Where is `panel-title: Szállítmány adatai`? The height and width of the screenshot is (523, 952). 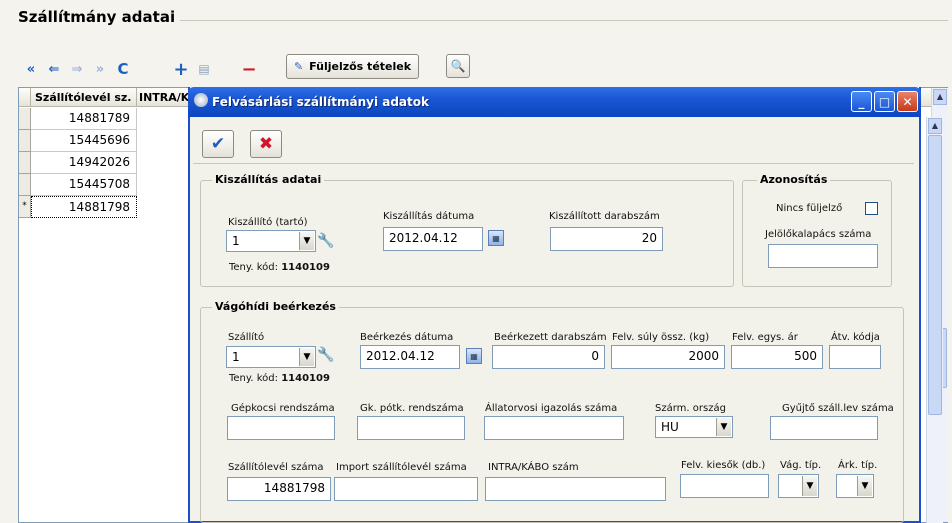
panel-title: Szállítmány adatai is located at coordinates (97, 17).